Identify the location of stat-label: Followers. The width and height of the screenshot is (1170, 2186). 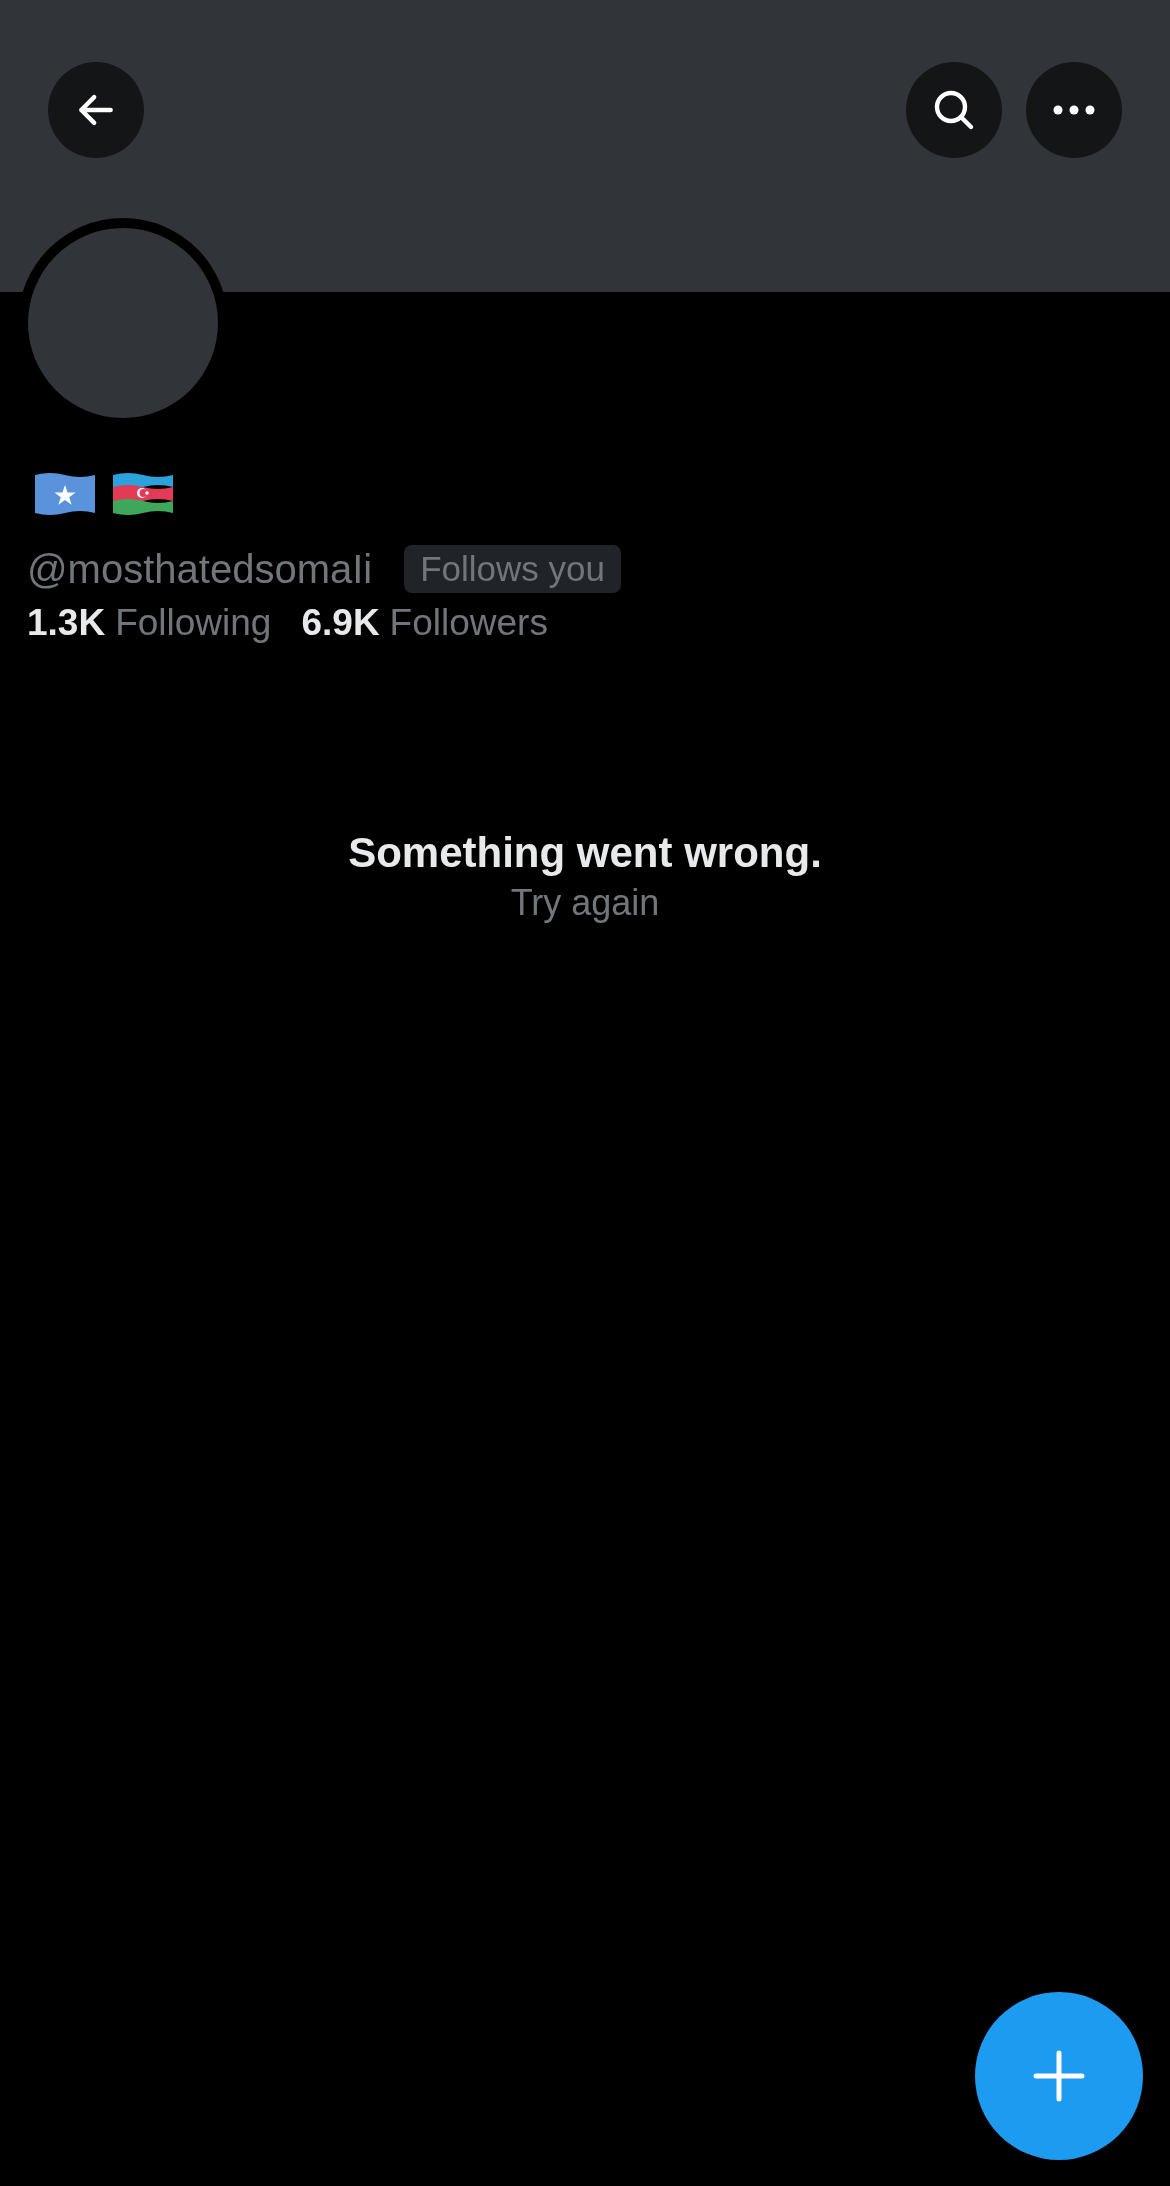
(468, 623).